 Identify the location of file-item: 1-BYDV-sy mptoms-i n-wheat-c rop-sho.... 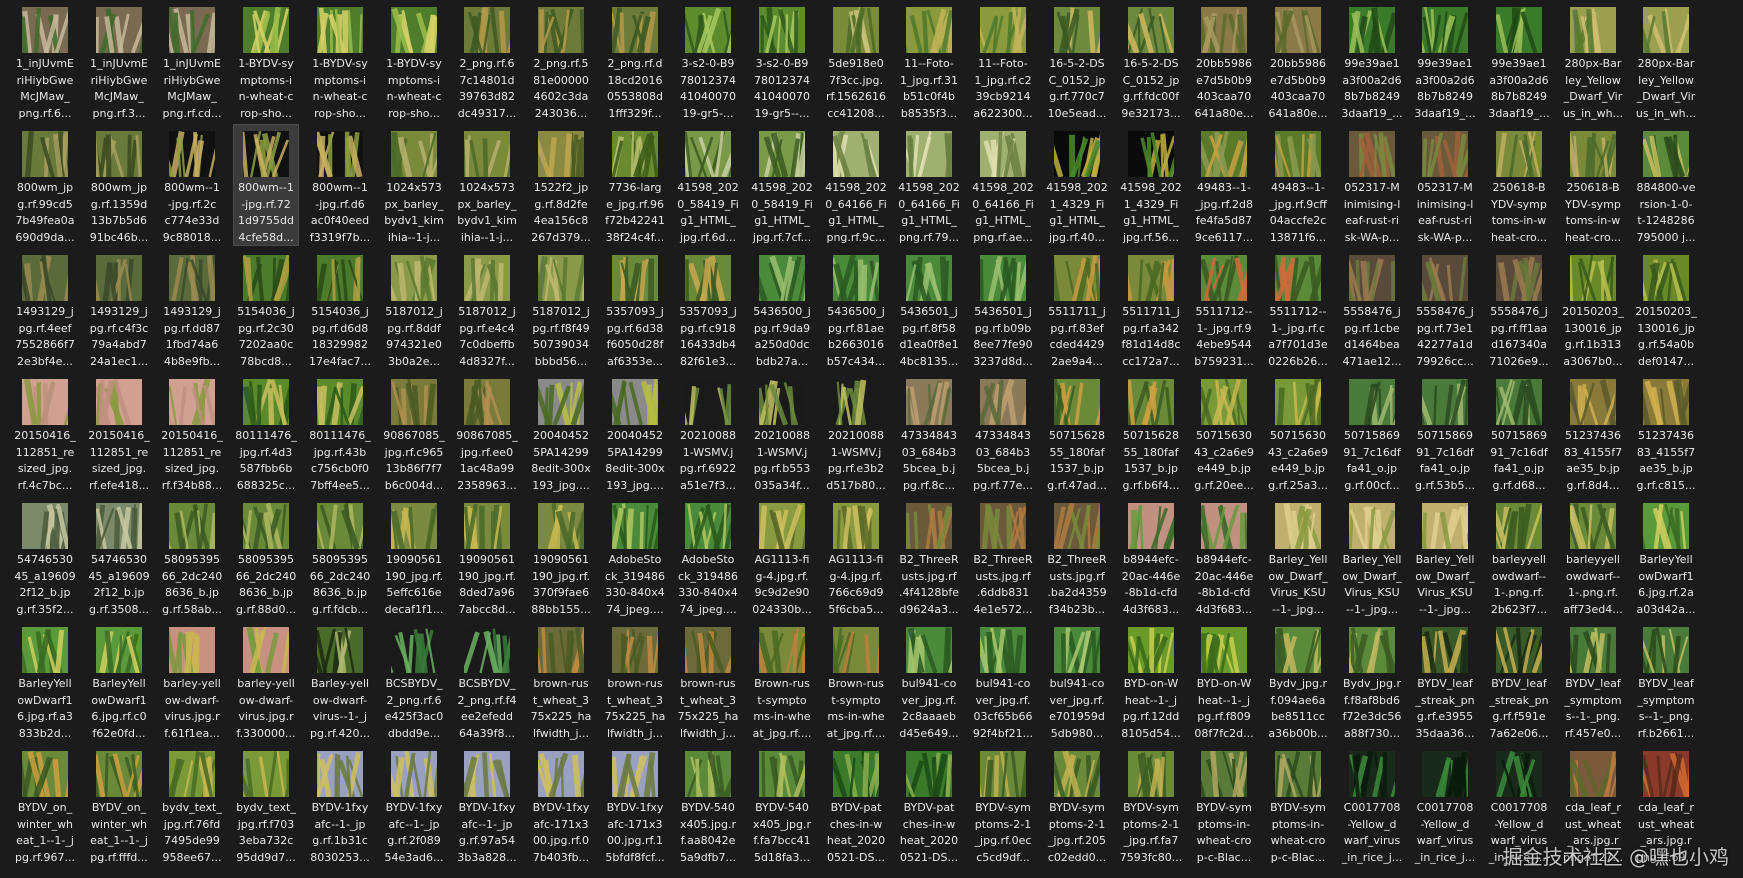
(414, 61).